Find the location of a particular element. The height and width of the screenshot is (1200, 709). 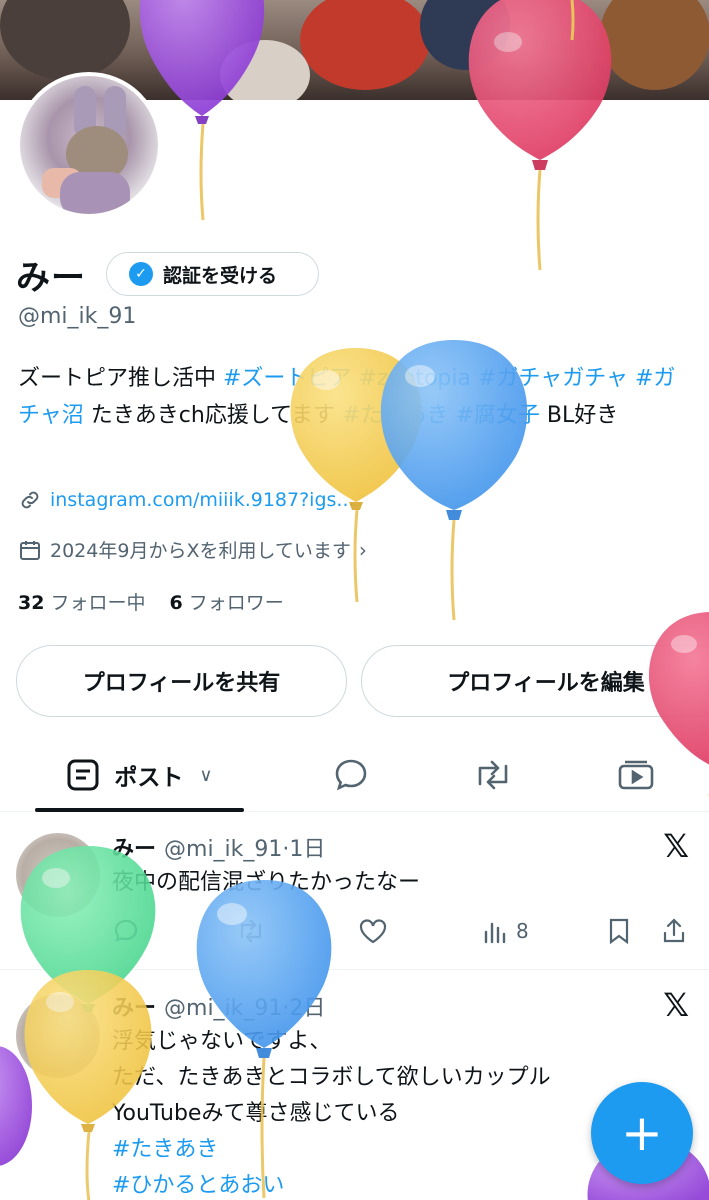

tab-posts: ポスト ∨ is located at coordinates (139, 775).